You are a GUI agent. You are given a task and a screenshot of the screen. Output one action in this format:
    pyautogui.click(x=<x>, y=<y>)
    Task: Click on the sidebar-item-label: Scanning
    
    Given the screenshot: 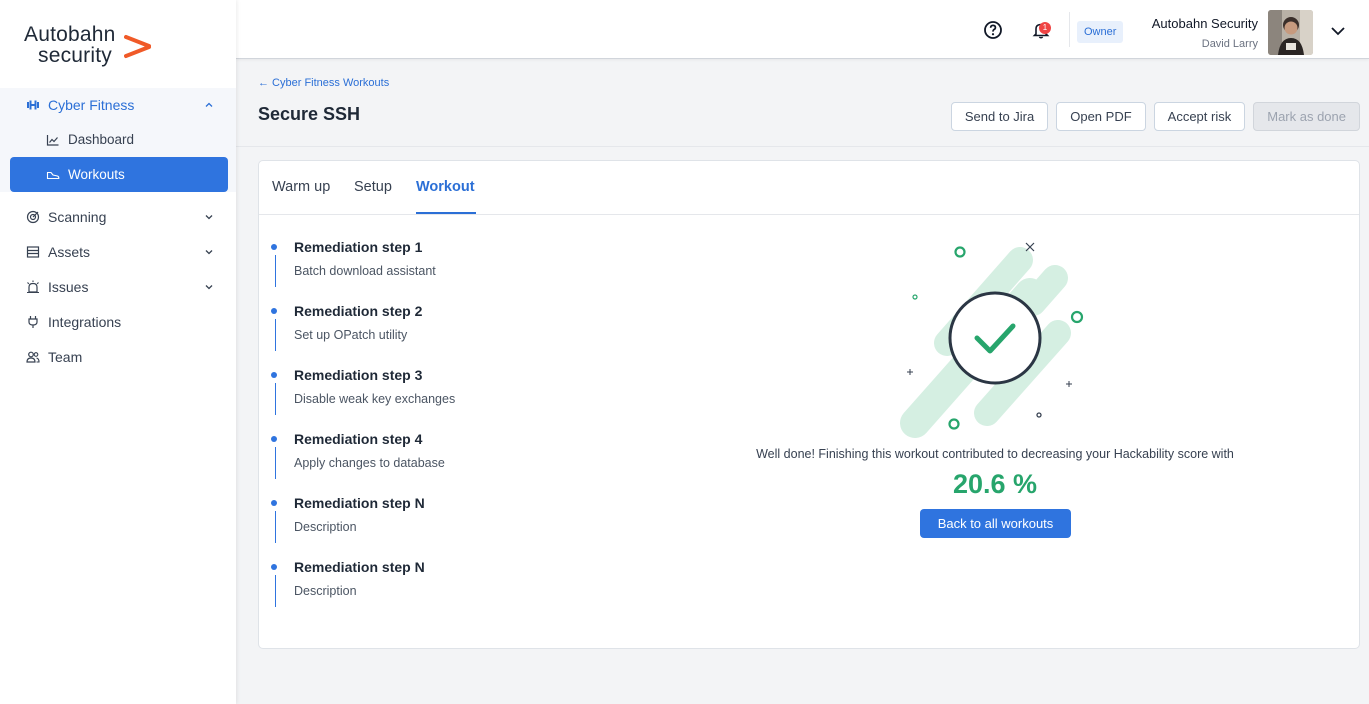 What is the action you would take?
    pyautogui.click(x=77, y=216)
    